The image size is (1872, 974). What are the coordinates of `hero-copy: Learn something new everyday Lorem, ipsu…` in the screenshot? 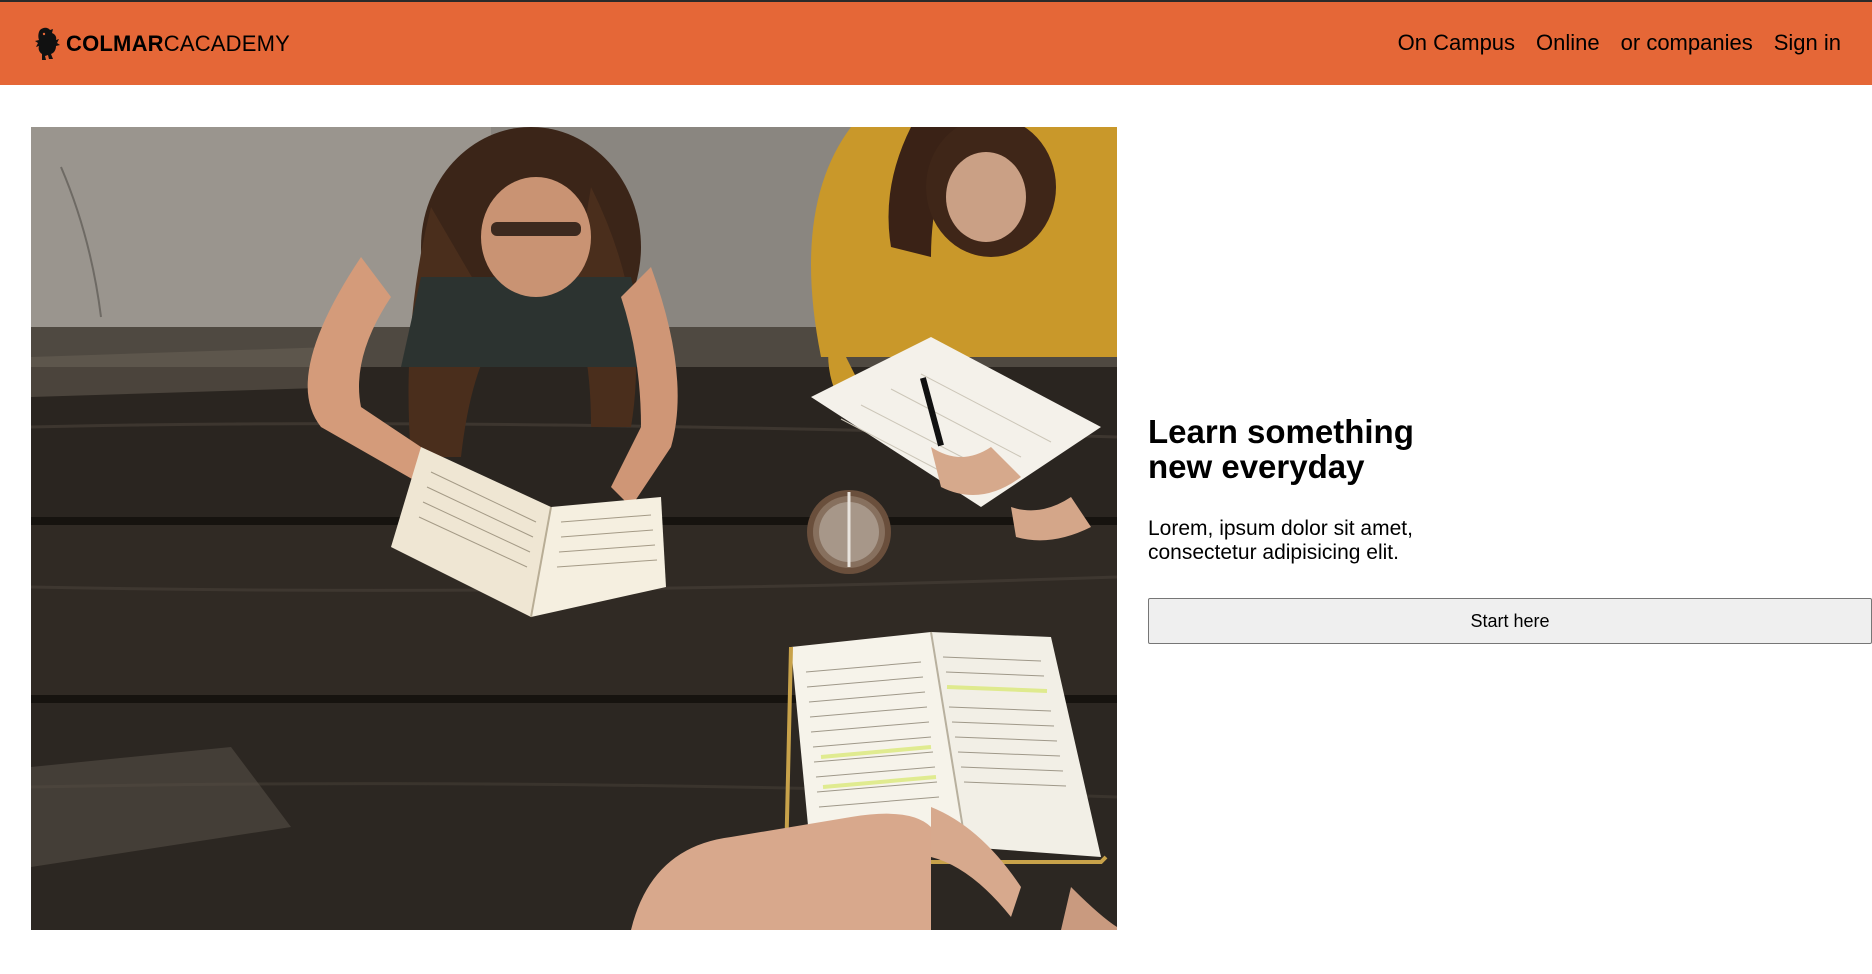 It's located at (1510, 528).